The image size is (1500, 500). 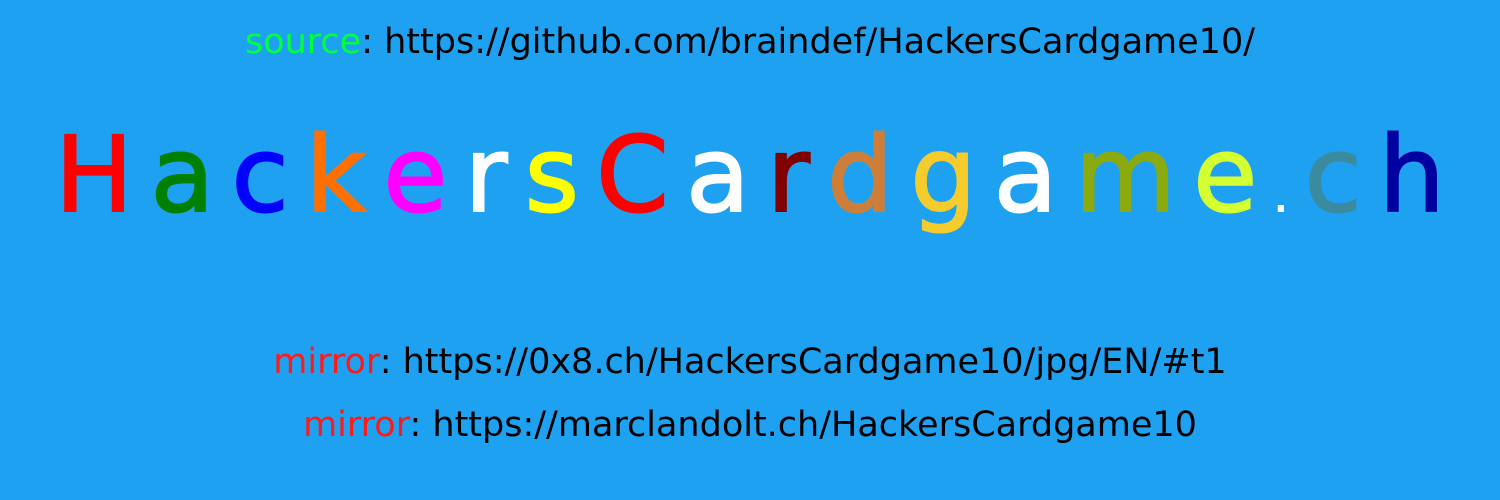 I want to click on title-letter: s, so click(x=552, y=175).